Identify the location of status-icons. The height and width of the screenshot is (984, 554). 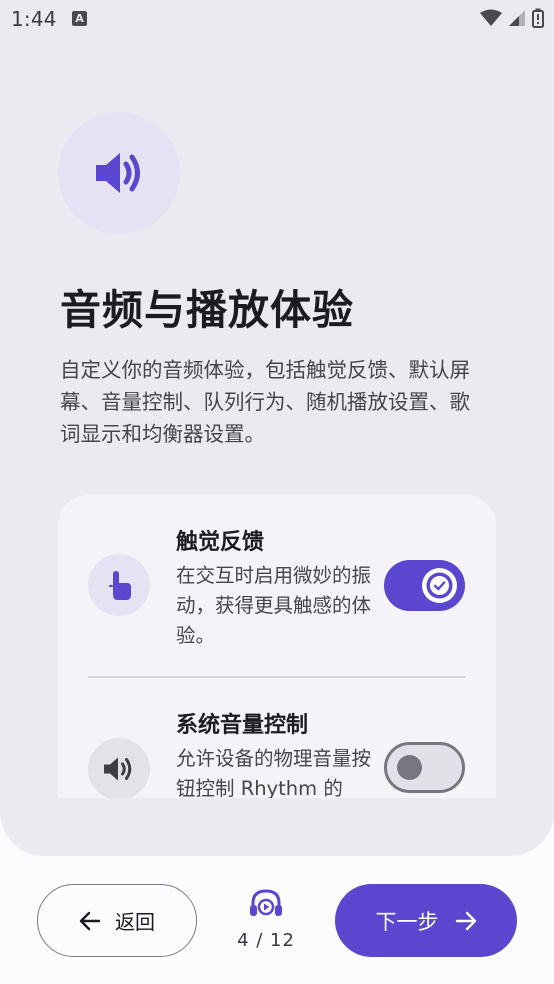
(512, 18).